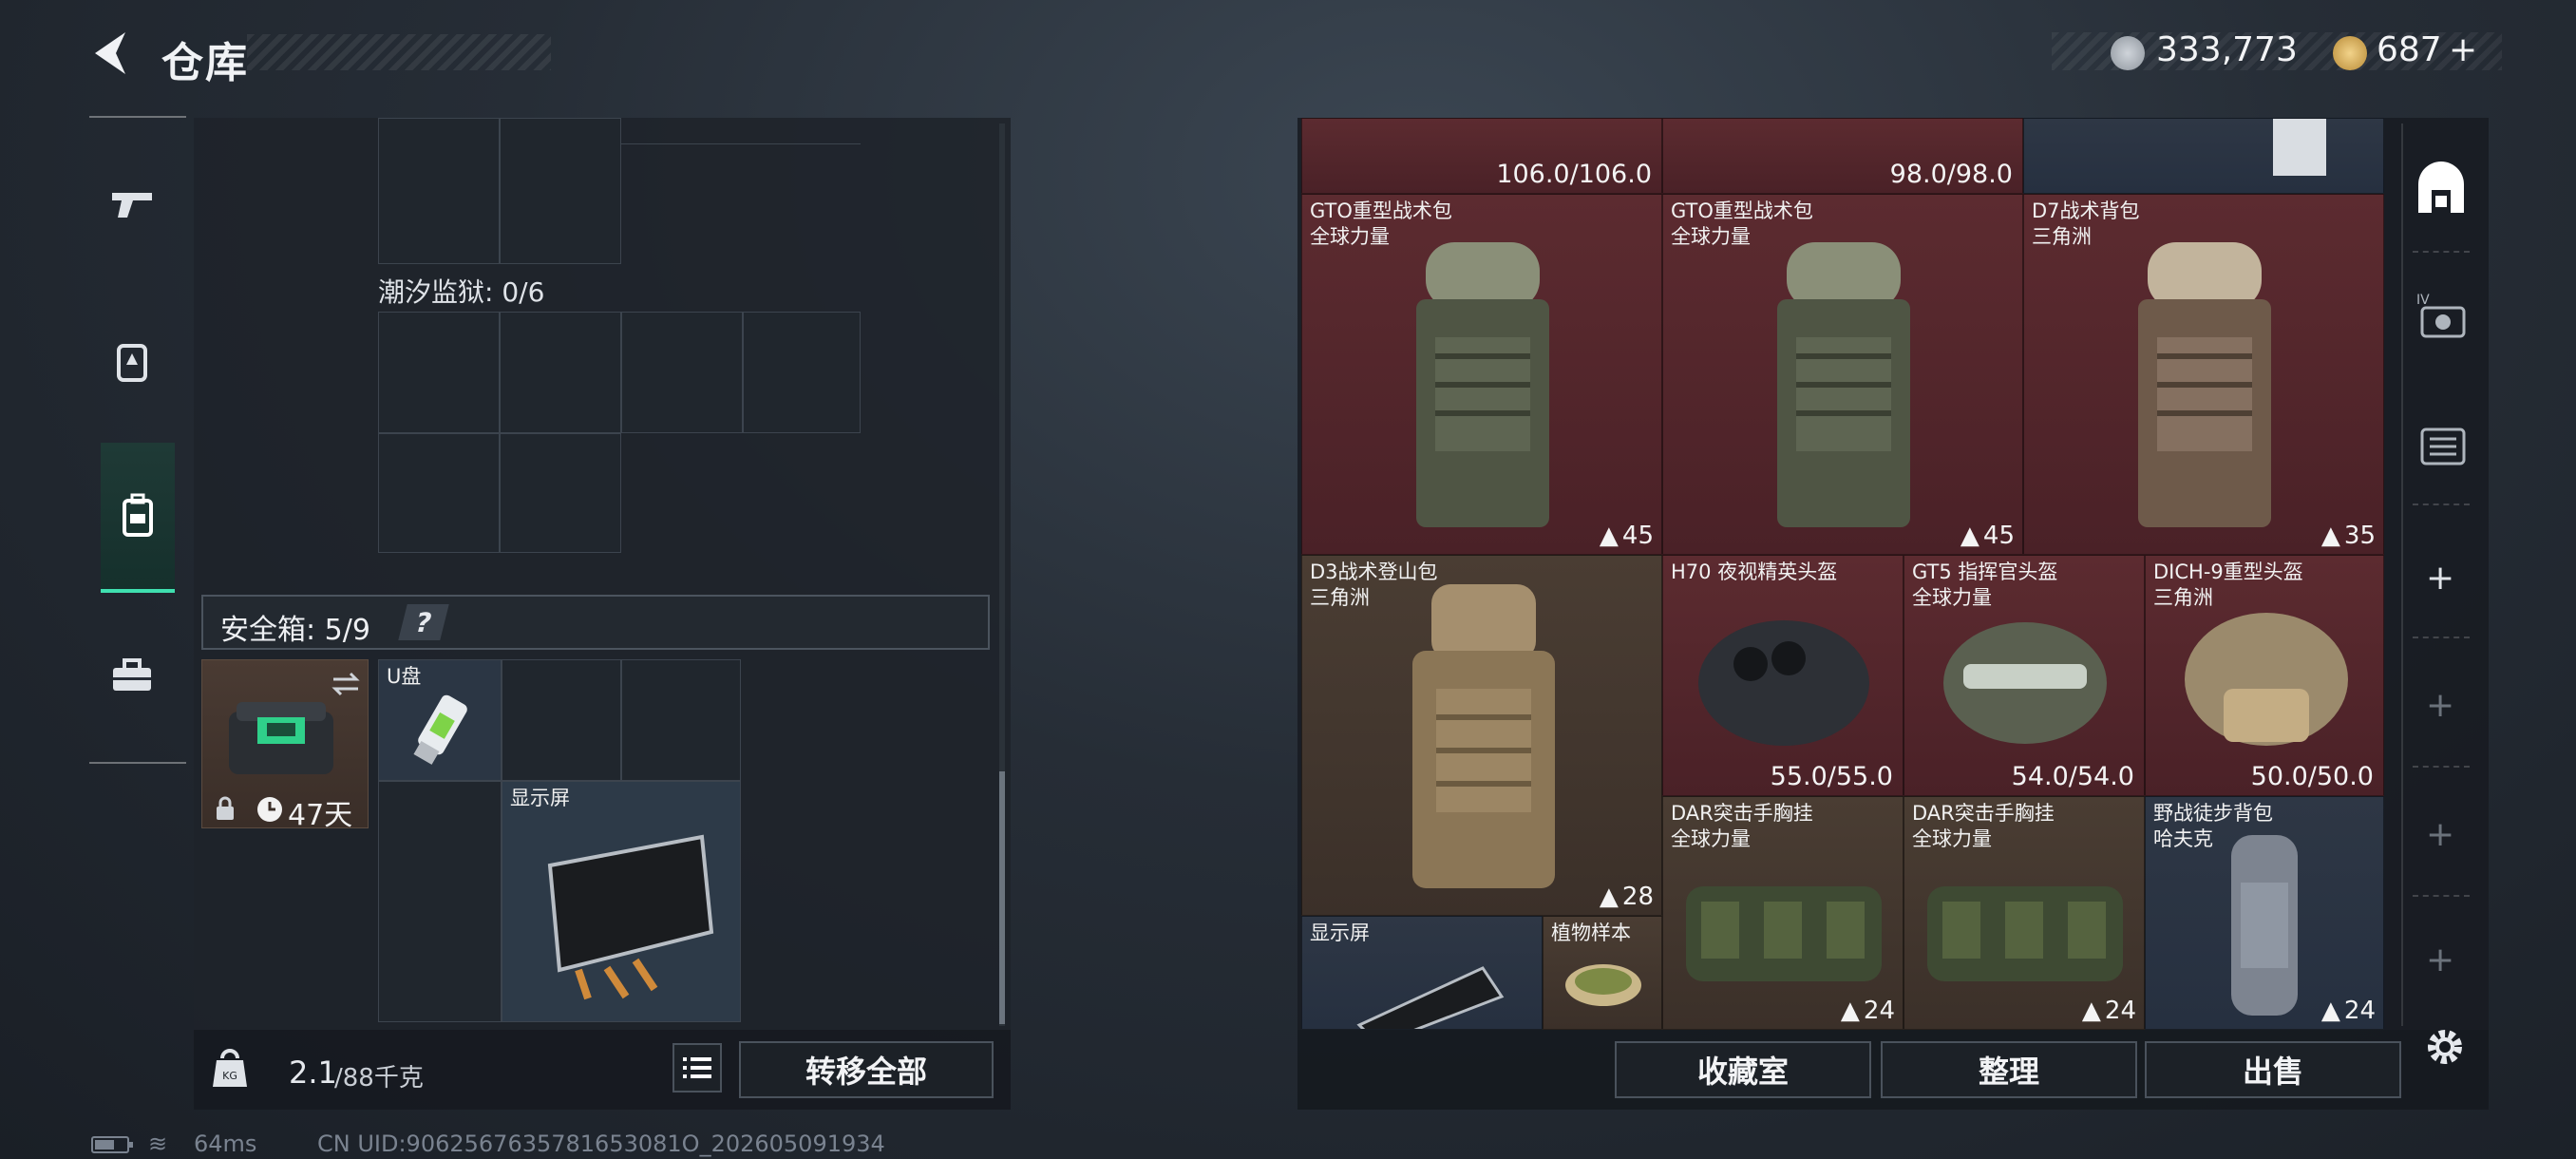  I want to click on stash-tab-4: IV, so click(2443, 315).